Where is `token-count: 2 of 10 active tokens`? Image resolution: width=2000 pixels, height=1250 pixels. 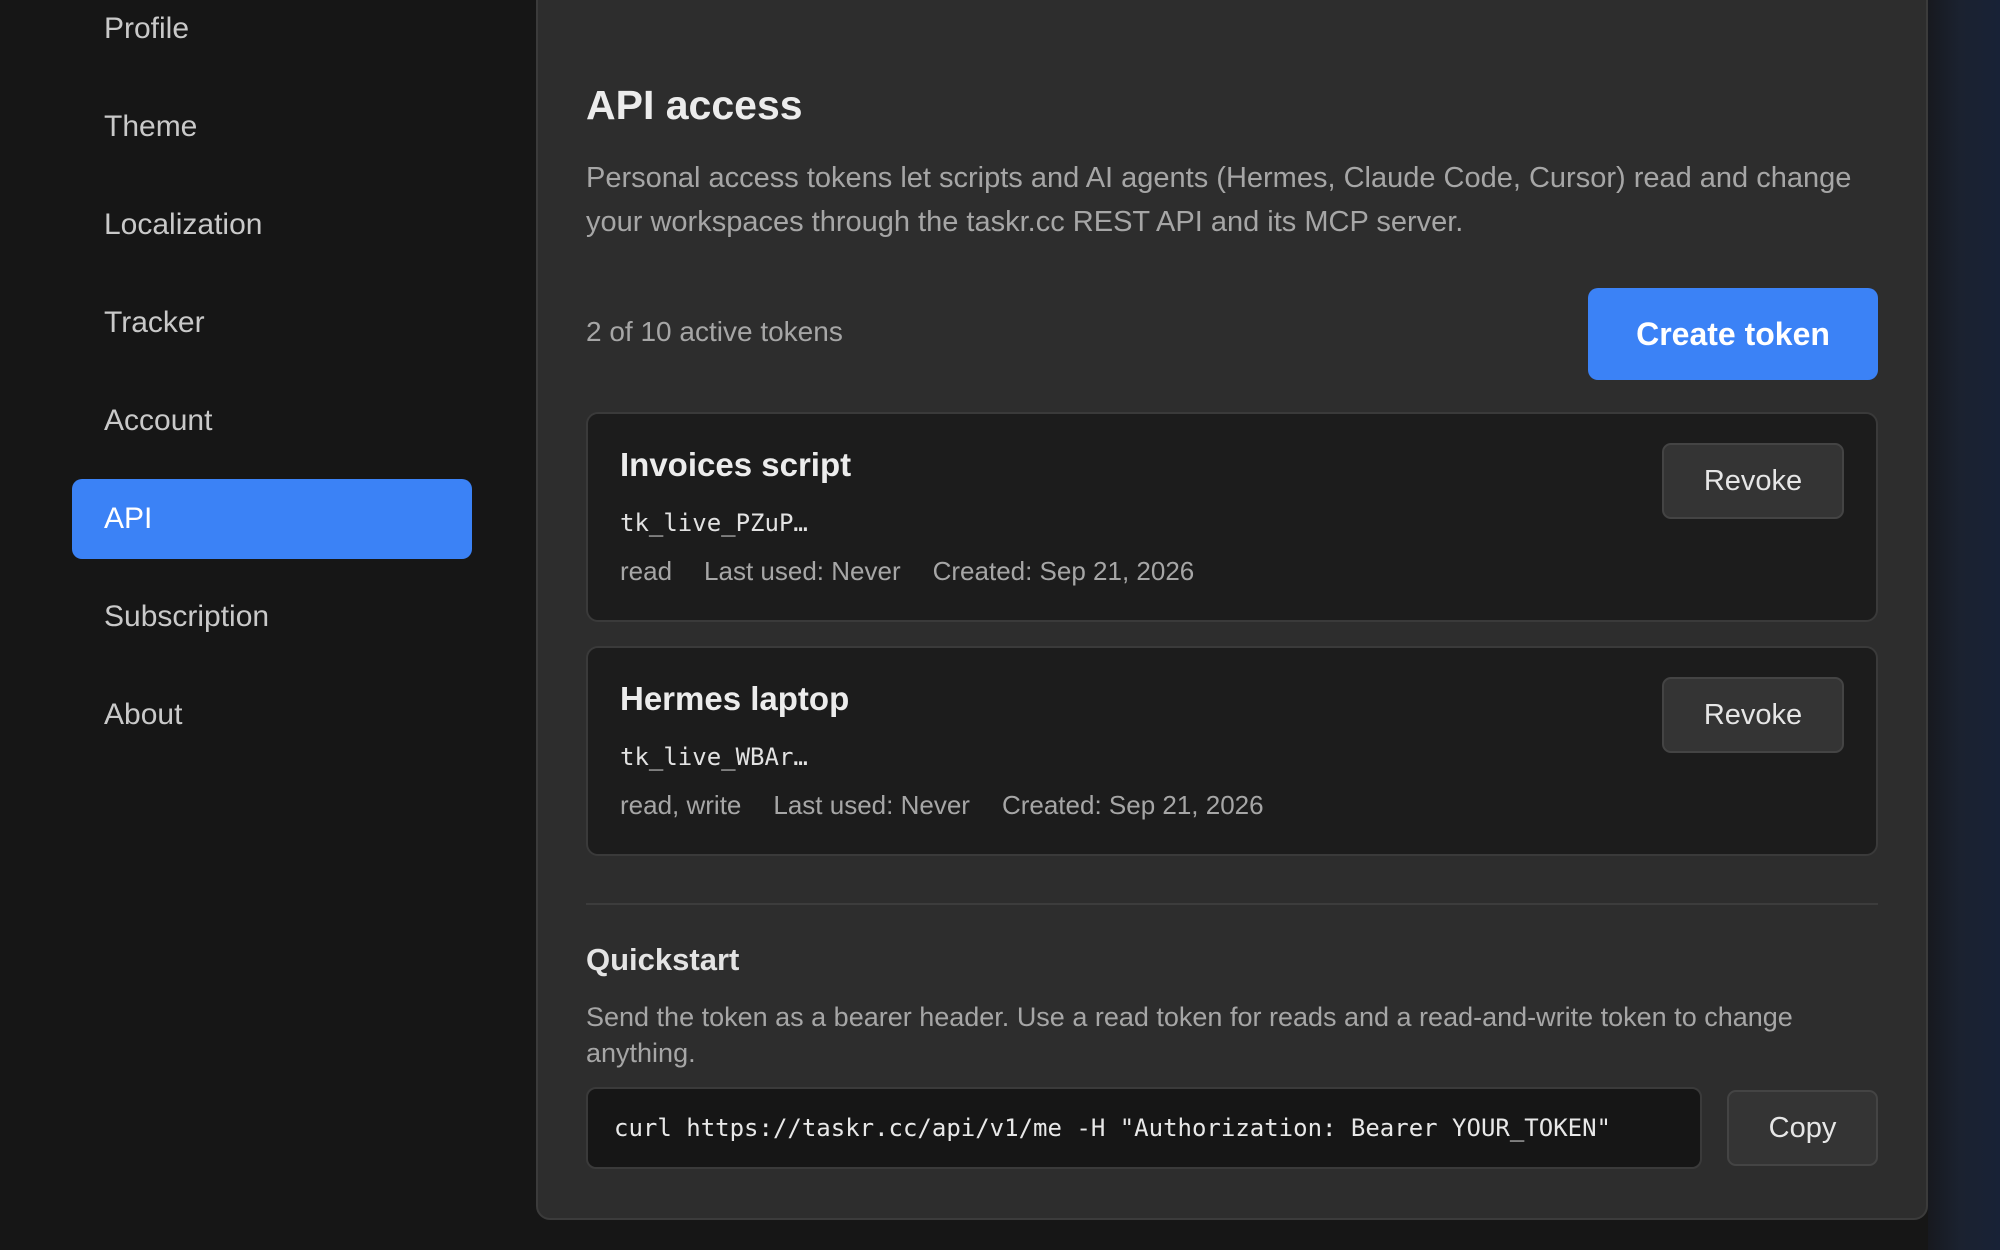 token-count: 2 of 10 active tokens is located at coordinates (714, 331).